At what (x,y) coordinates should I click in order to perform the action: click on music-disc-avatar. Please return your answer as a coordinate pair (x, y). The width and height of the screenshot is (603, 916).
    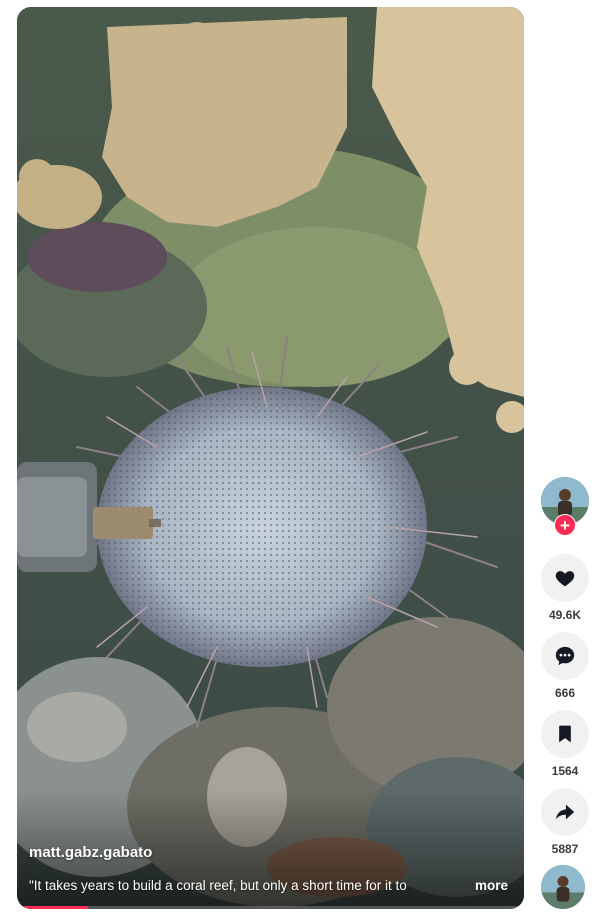
    Looking at the image, I should click on (563, 887).